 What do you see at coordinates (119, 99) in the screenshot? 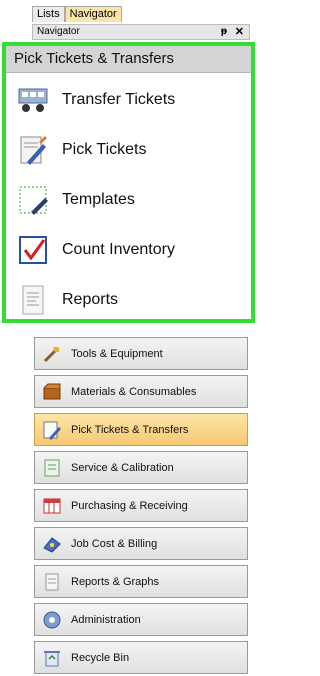
I see `panel-item-label: Transfer Tickets` at bounding box center [119, 99].